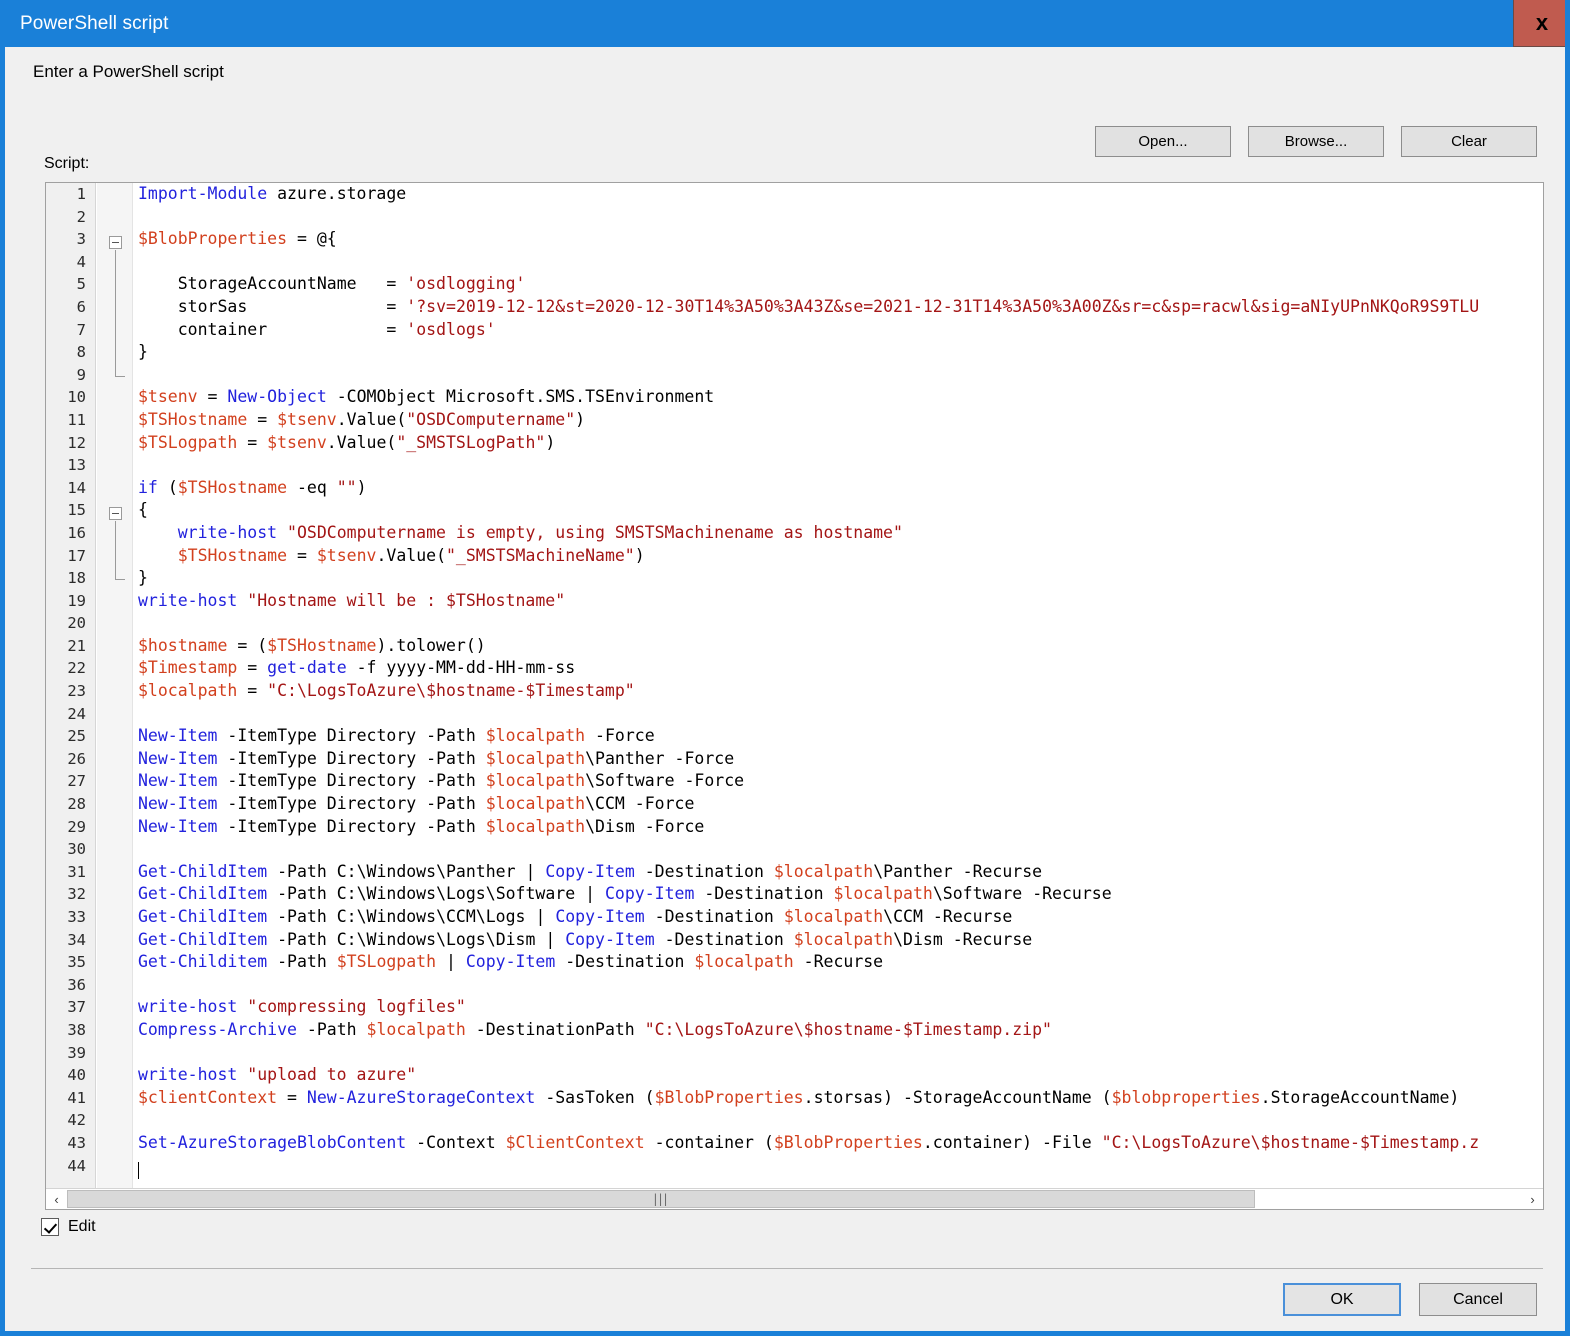 The width and height of the screenshot is (1570, 1336). What do you see at coordinates (68, 1227) in the screenshot?
I see `edit-checkbox: Edit` at bounding box center [68, 1227].